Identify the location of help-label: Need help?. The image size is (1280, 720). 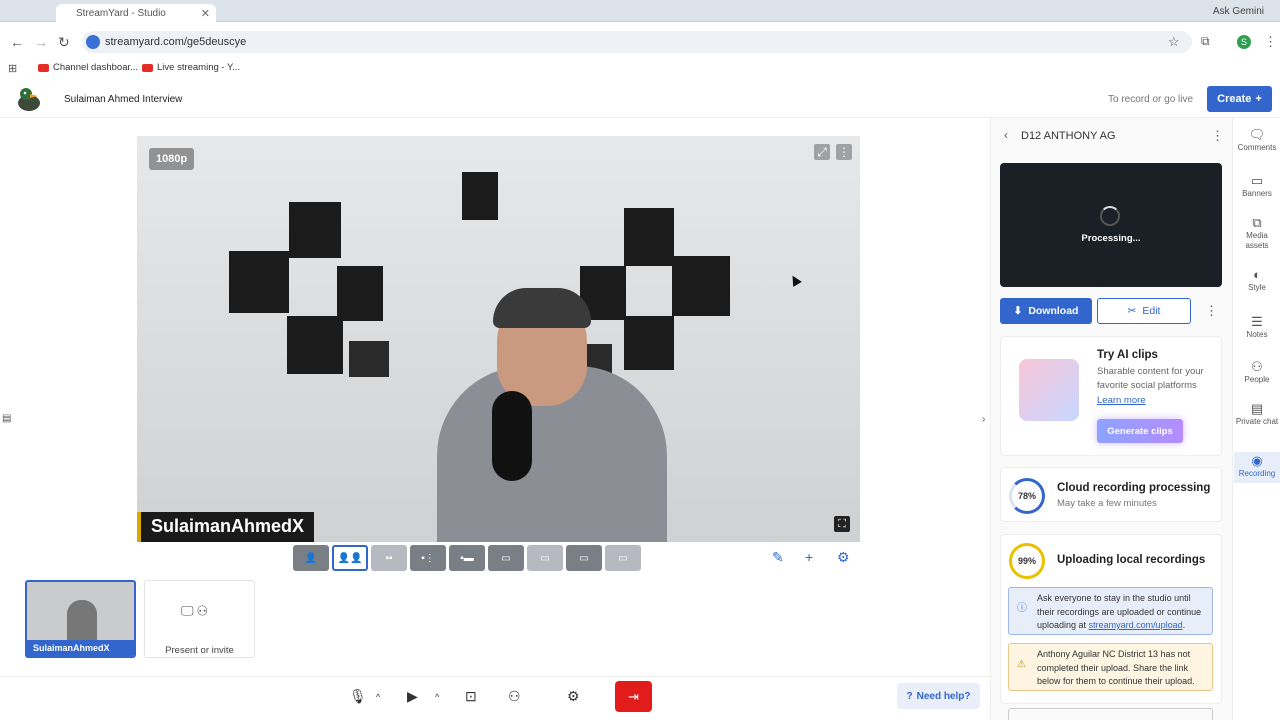
(943, 696).